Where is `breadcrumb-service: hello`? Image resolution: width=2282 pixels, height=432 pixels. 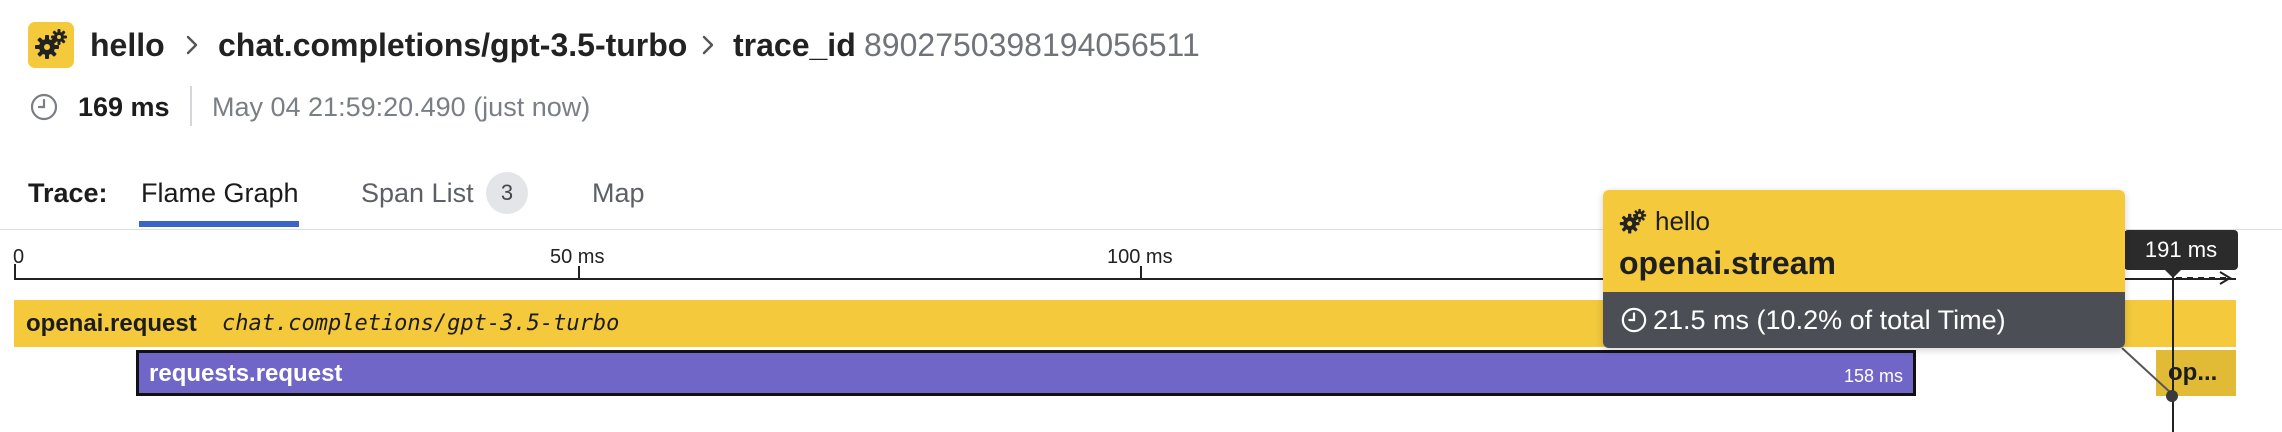 breadcrumb-service: hello is located at coordinates (127, 45).